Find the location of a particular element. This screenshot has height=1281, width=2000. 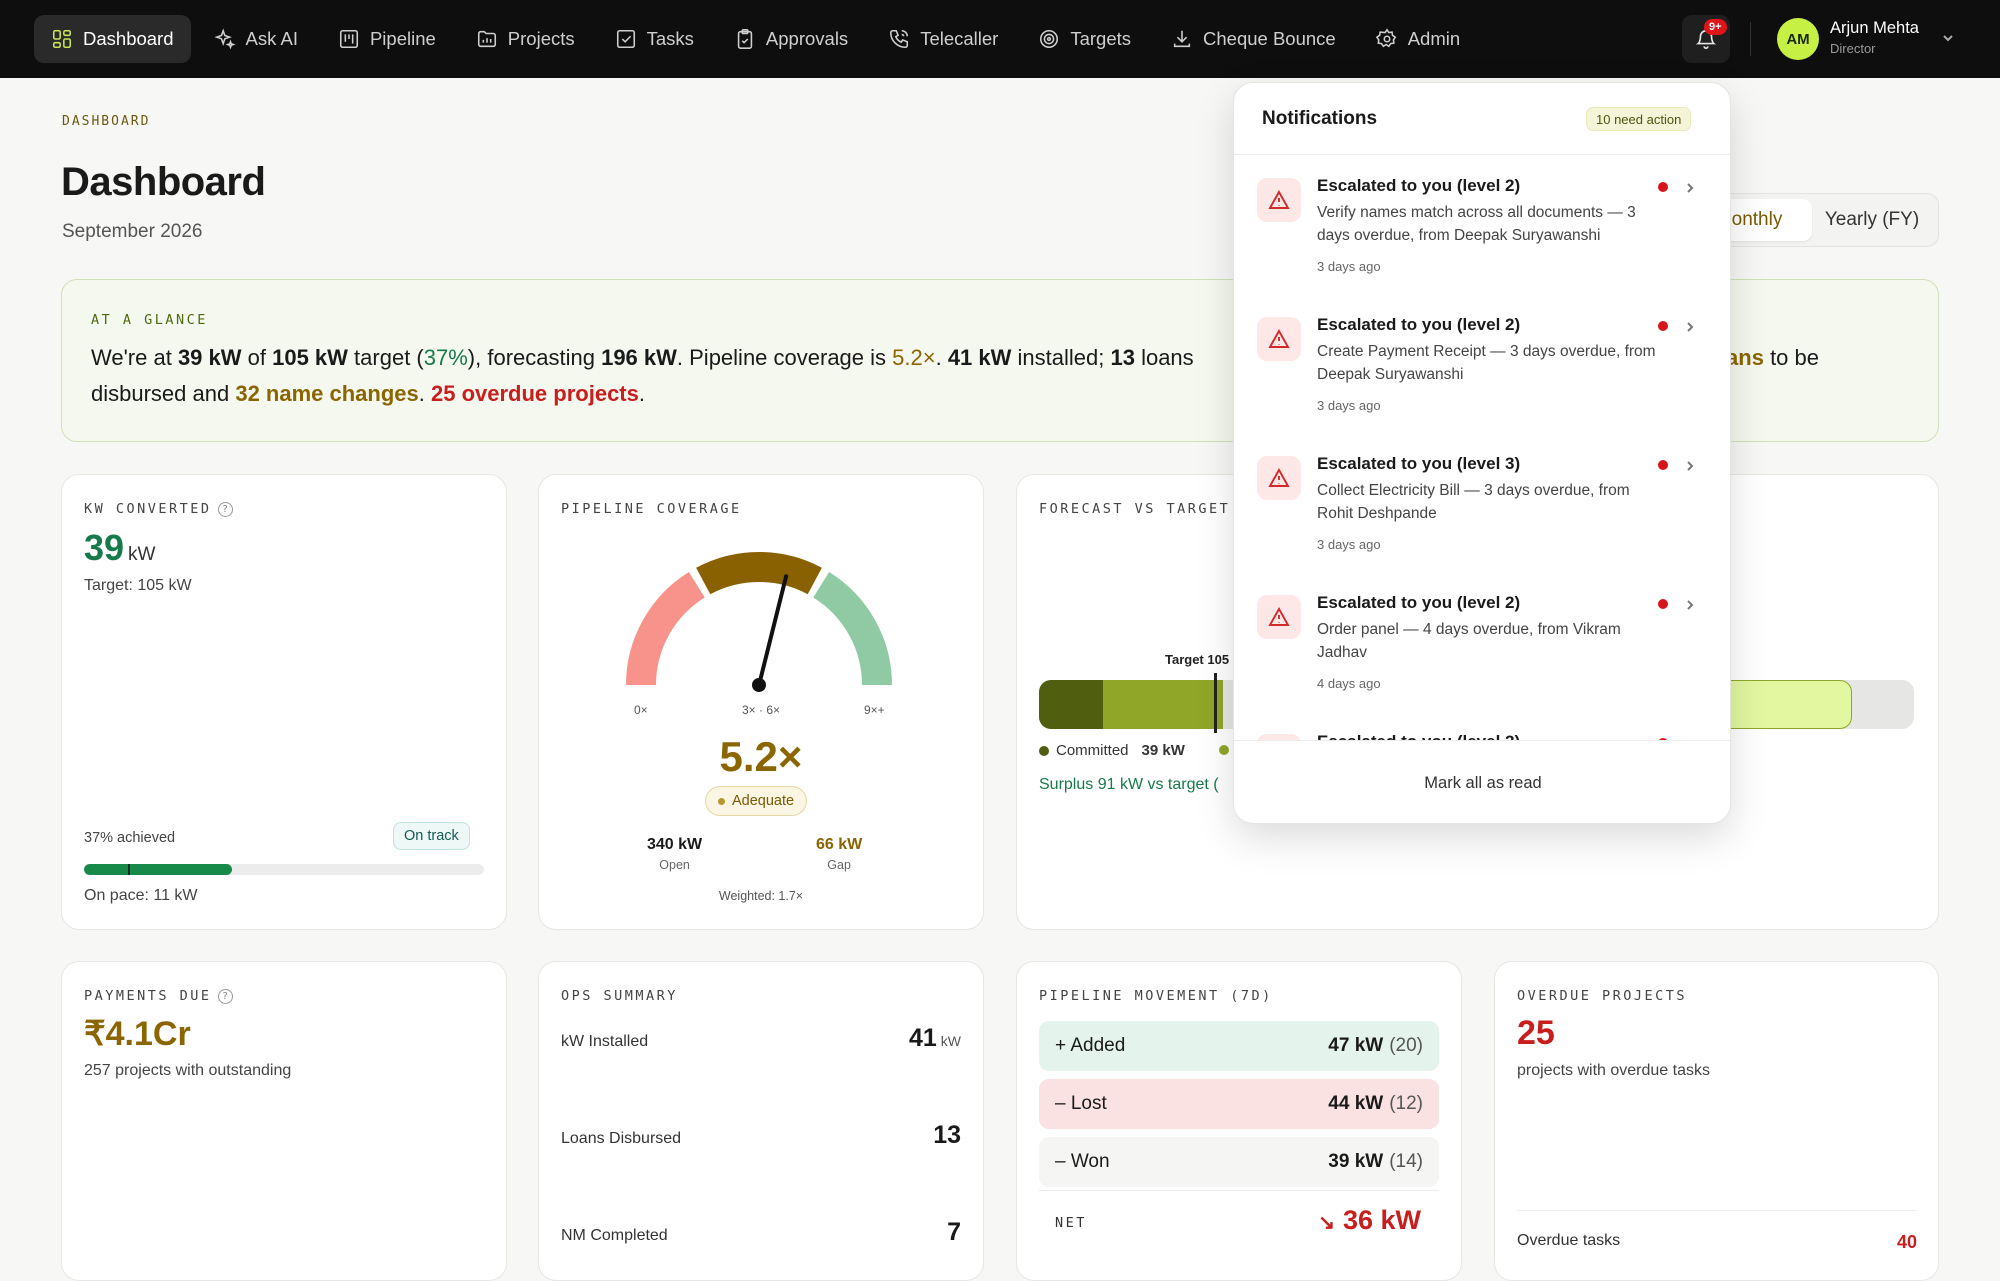

user-name: Arjun Mehta is located at coordinates (1874, 28).